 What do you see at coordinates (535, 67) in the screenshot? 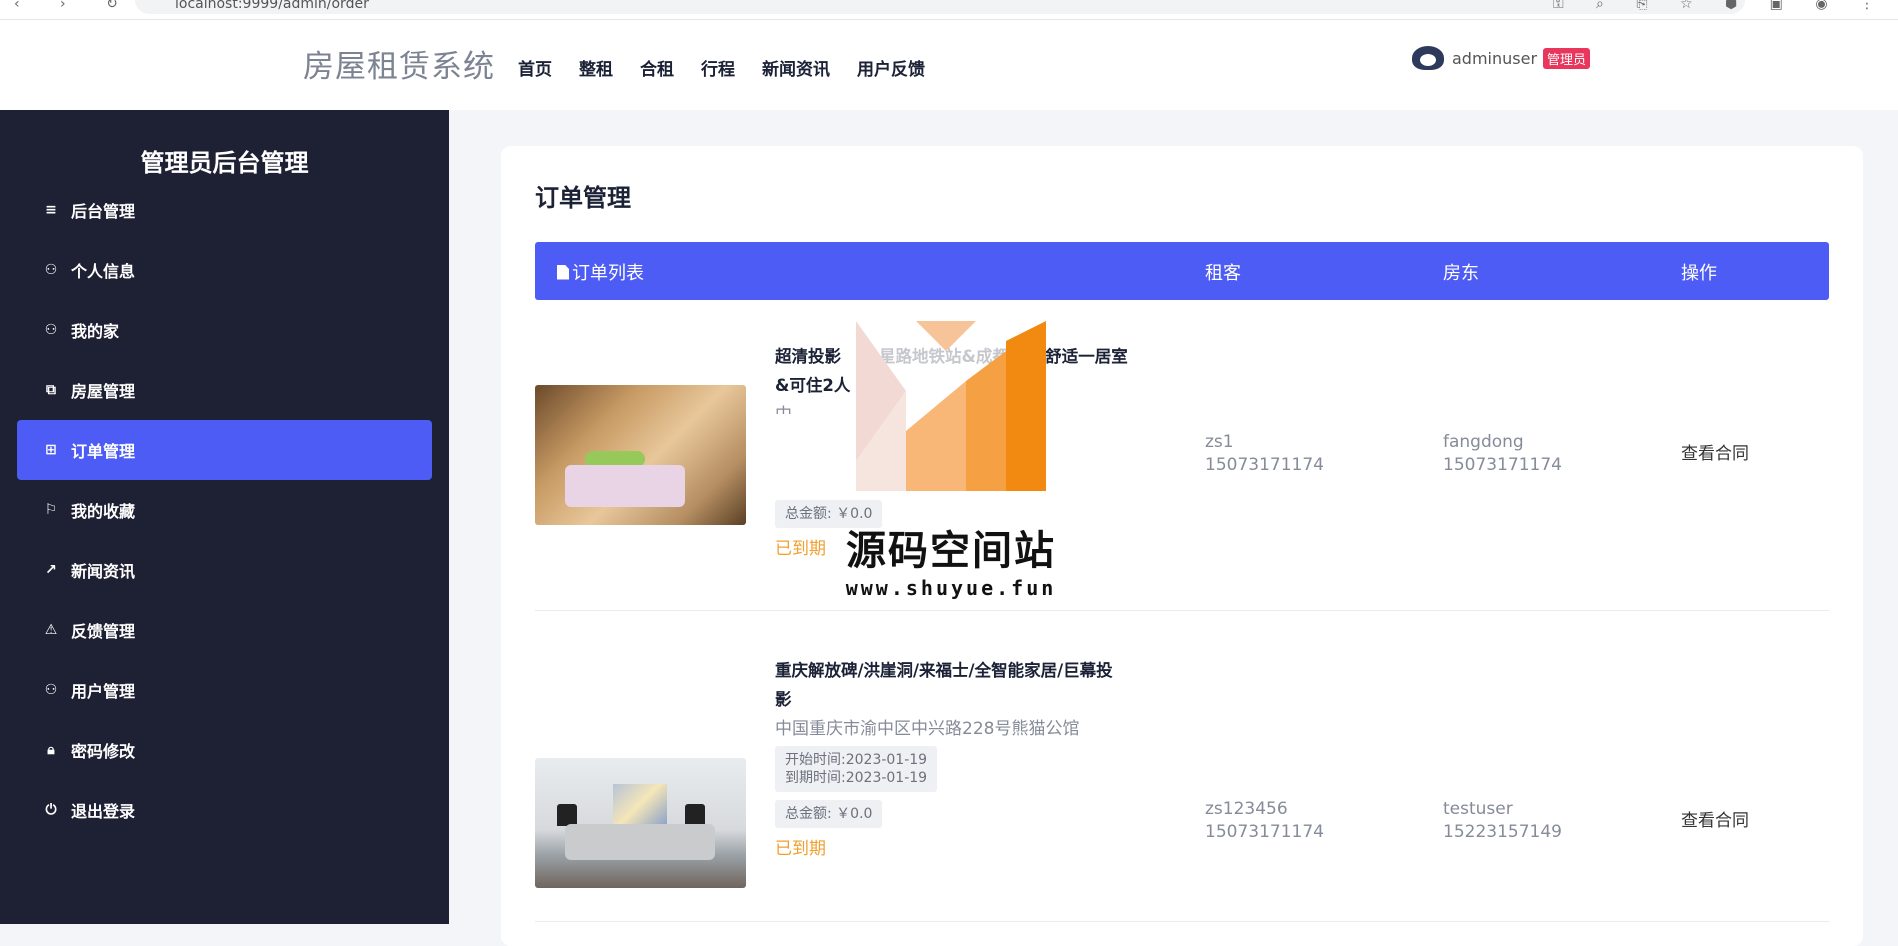
I see `nav-home: 首页` at bounding box center [535, 67].